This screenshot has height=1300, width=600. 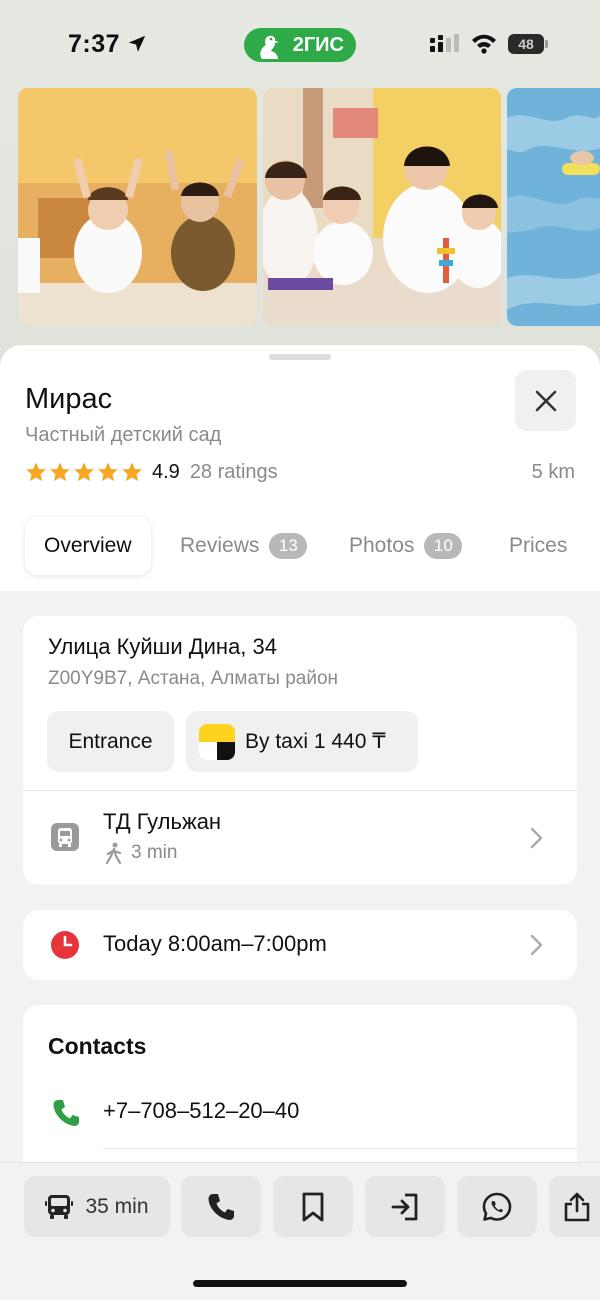 What do you see at coordinates (546, 44) in the screenshot?
I see `battery-cap` at bounding box center [546, 44].